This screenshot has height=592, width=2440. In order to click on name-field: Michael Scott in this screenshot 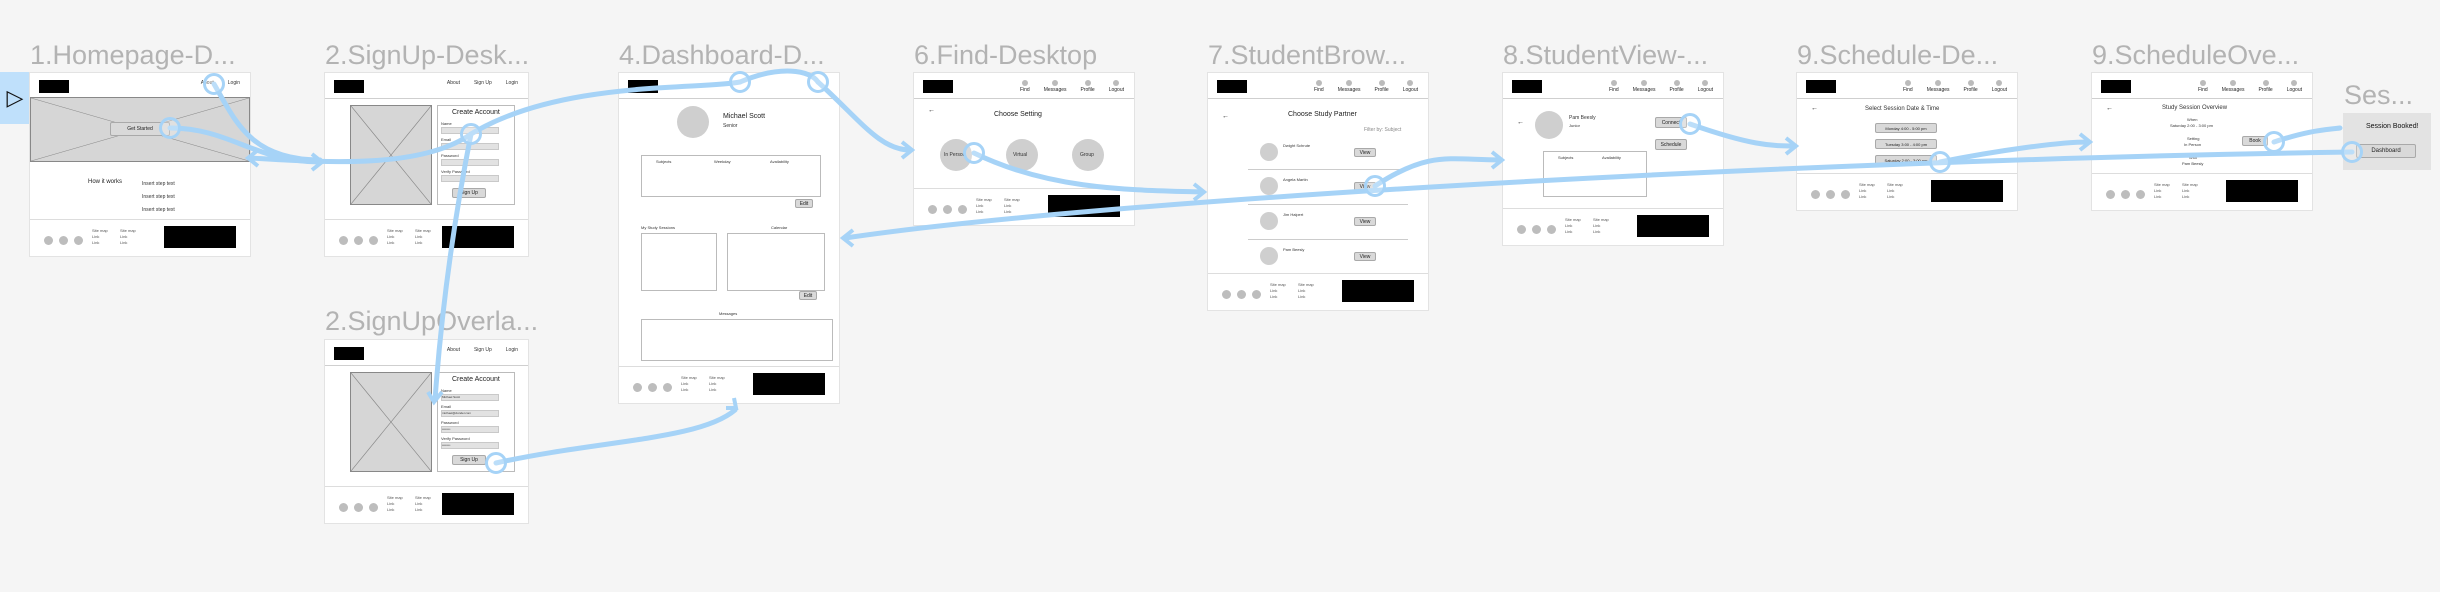, I will do `click(470, 397)`.